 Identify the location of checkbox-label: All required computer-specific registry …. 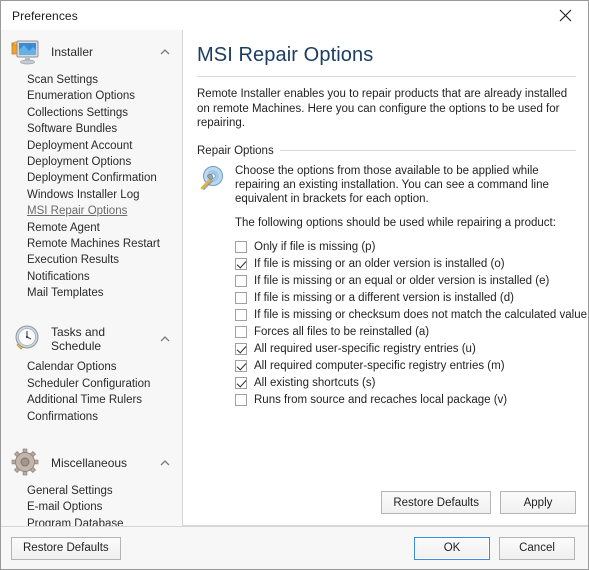
(379, 365).